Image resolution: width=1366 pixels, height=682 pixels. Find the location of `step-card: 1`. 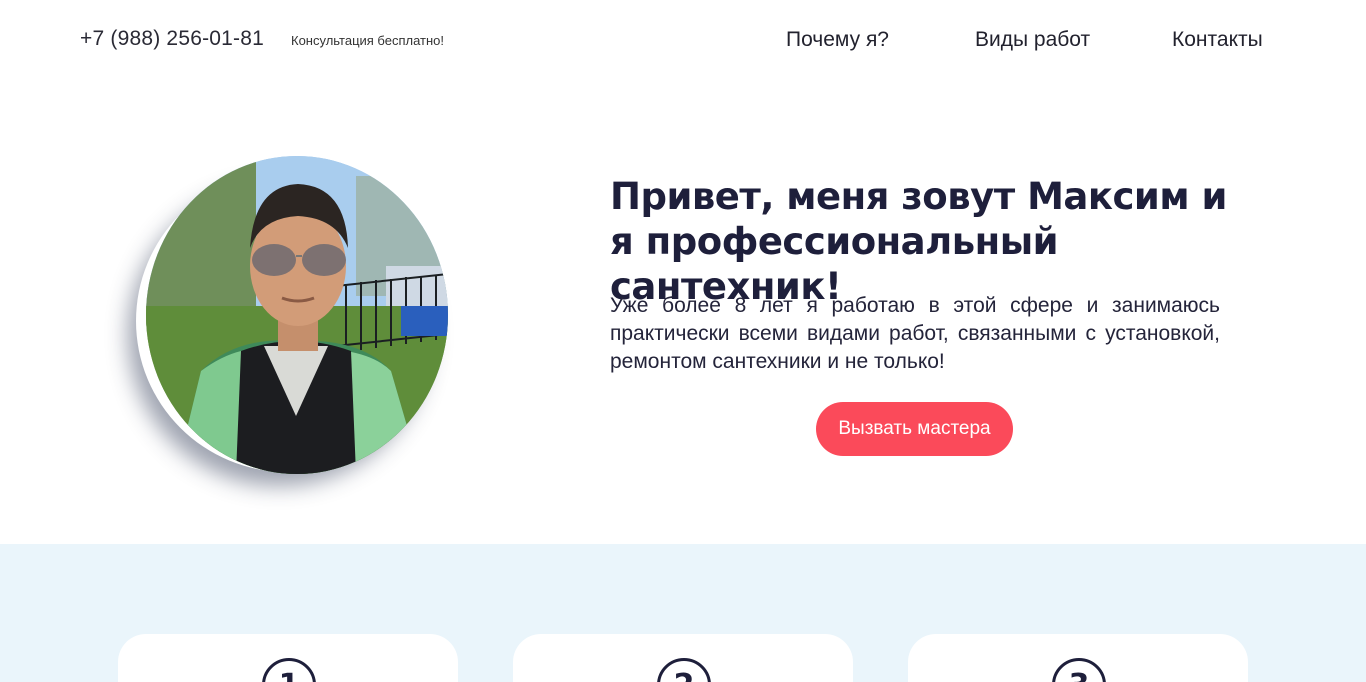

step-card: 1 is located at coordinates (288, 658).